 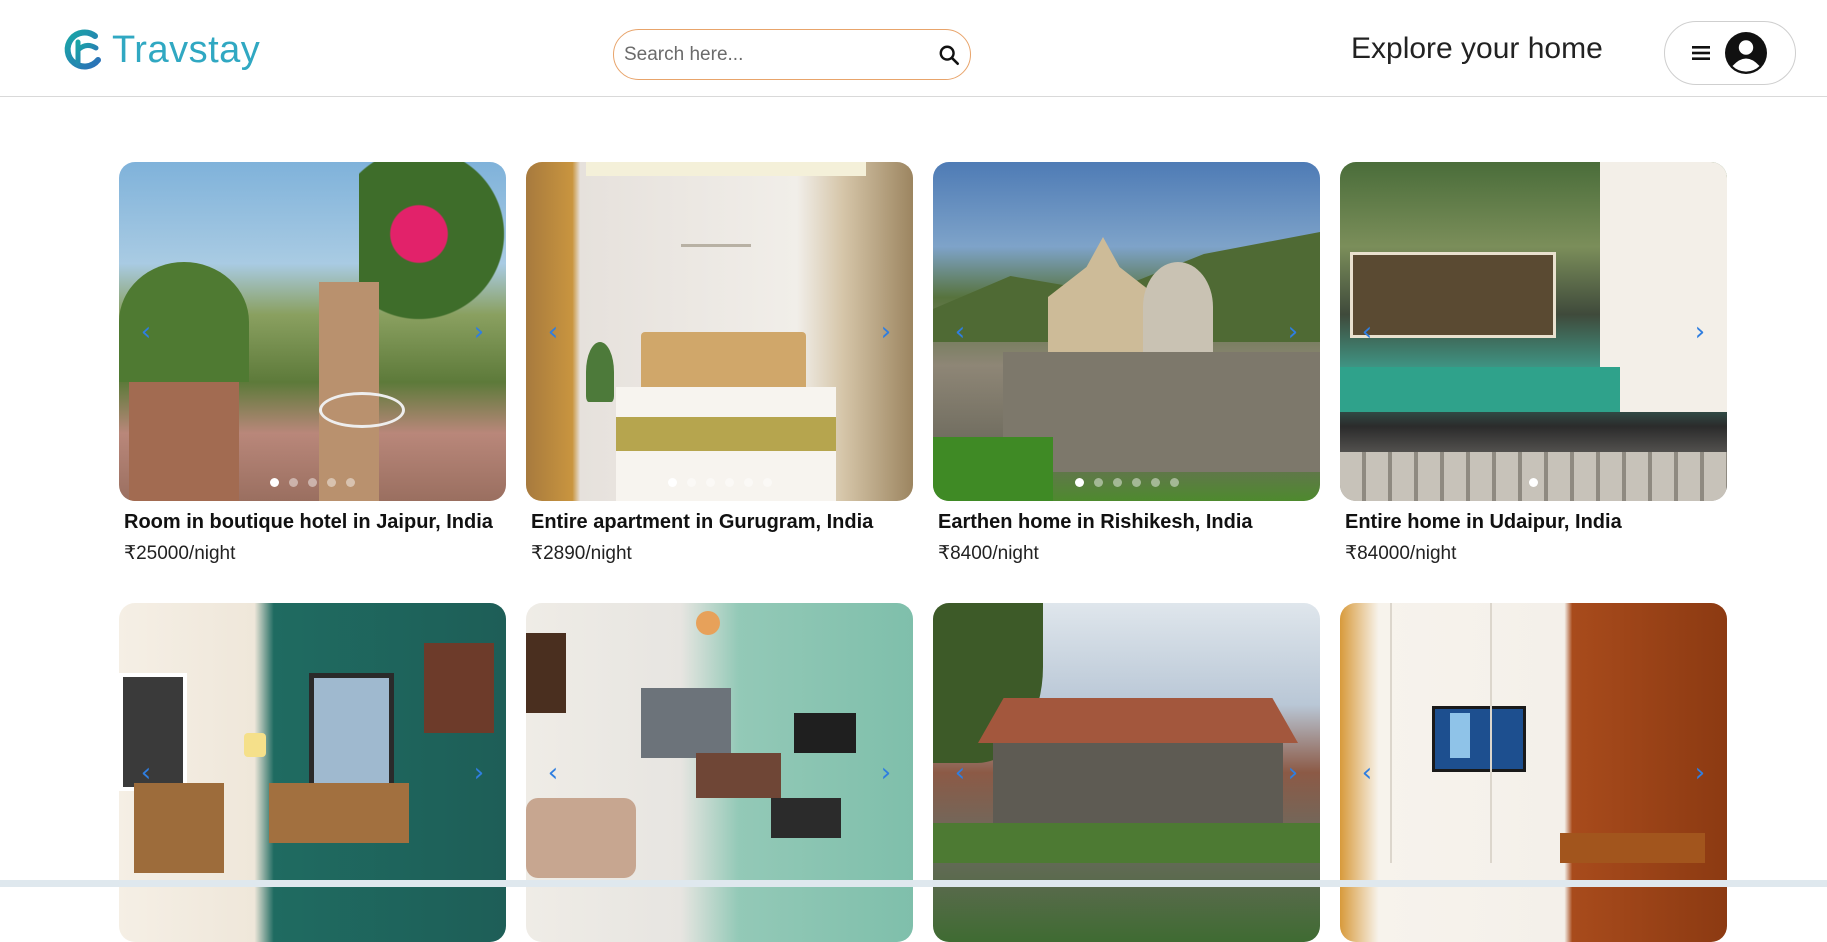 What do you see at coordinates (1477, 49) in the screenshot?
I see `explore-link: Explore your home` at bounding box center [1477, 49].